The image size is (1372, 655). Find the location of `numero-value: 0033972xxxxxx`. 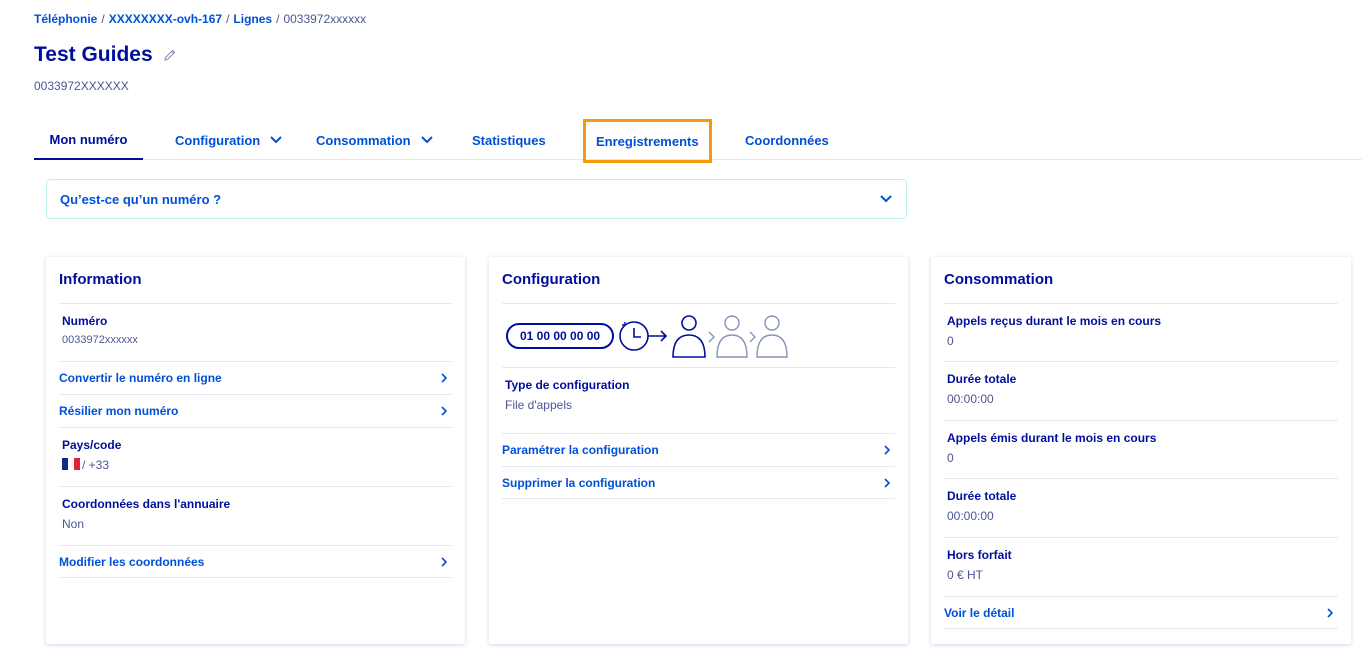

numero-value: 0033972xxxxxx is located at coordinates (100, 340).